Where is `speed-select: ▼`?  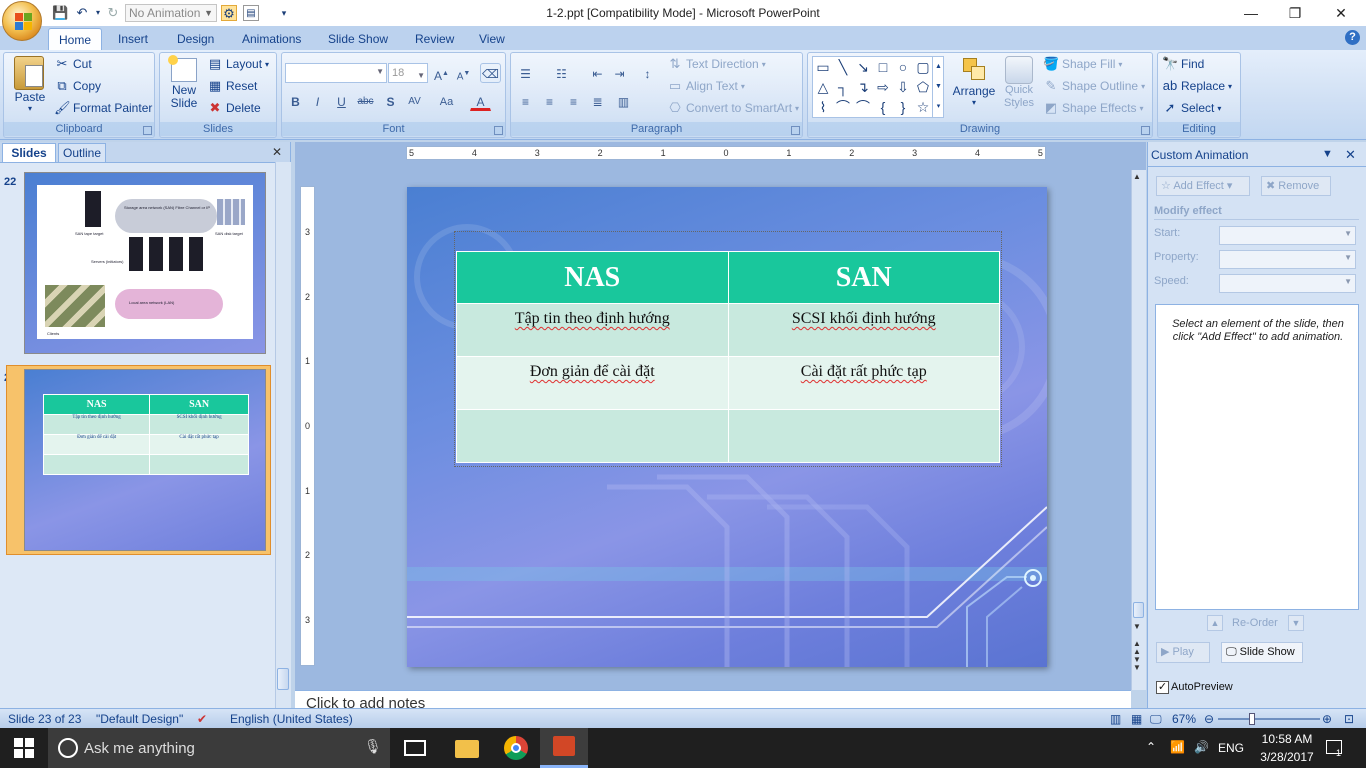 speed-select: ▼ is located at coordinates (1287, 283).